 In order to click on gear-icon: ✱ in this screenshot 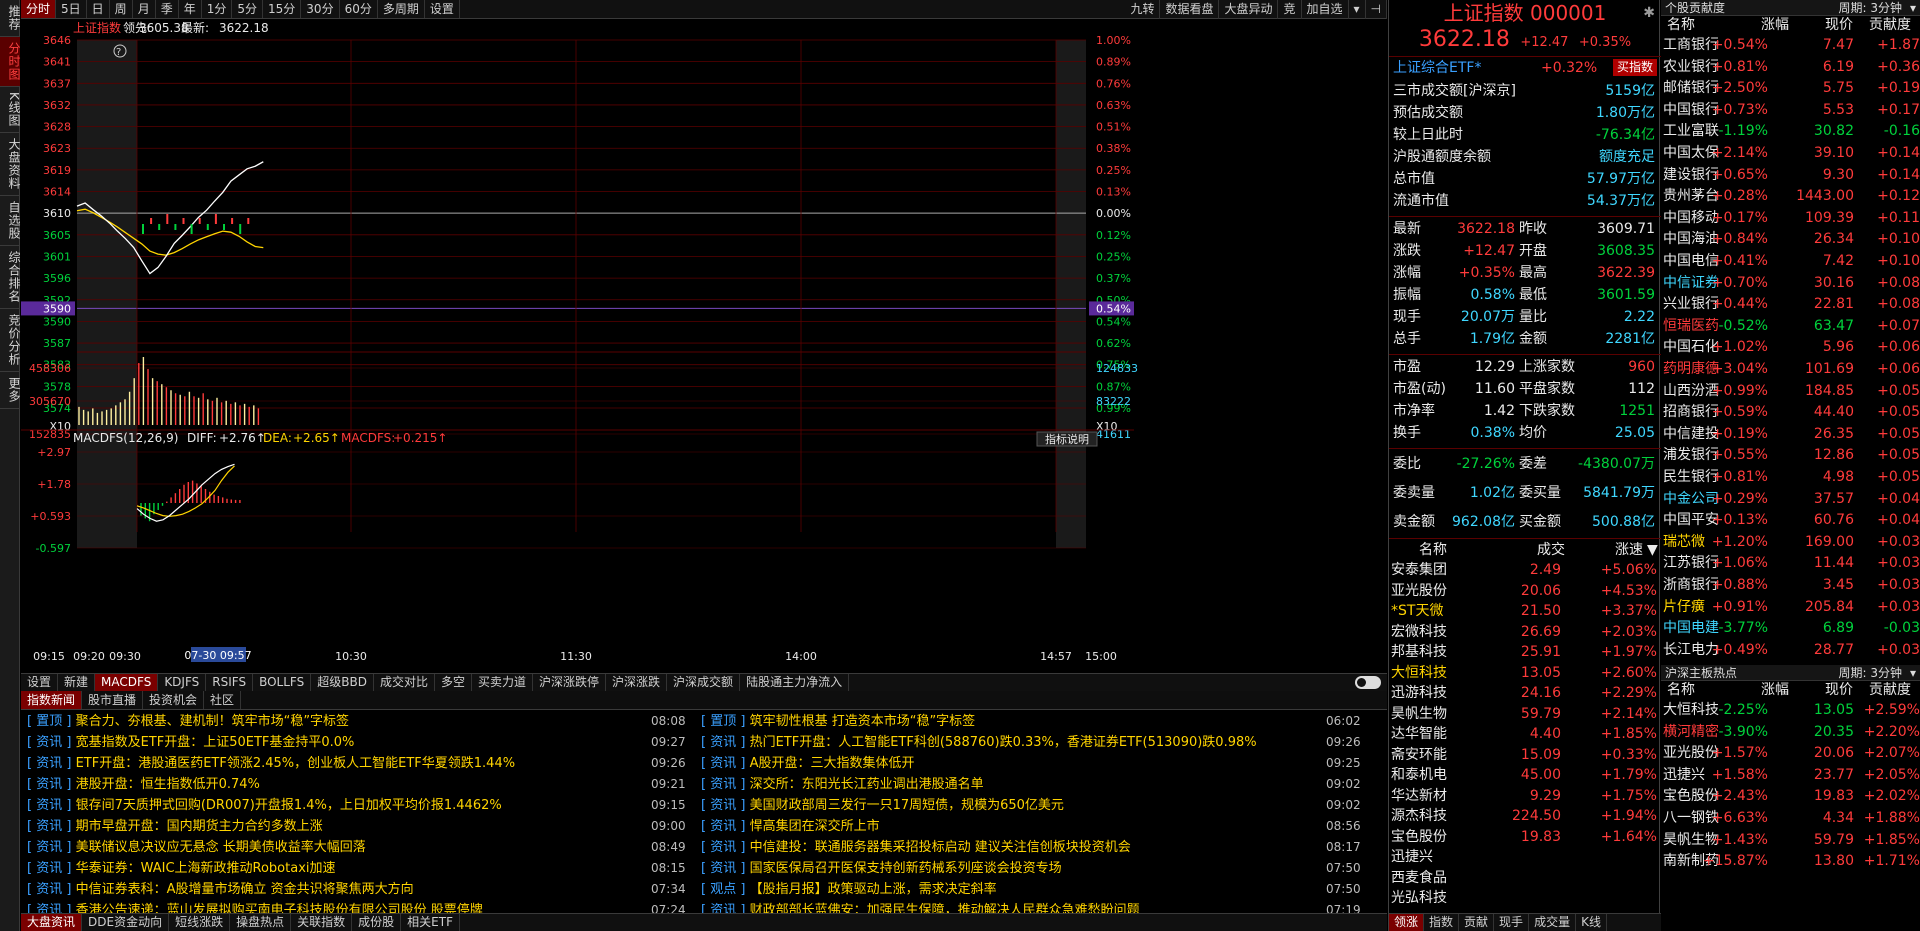, I will do `click(1649, 13)`.